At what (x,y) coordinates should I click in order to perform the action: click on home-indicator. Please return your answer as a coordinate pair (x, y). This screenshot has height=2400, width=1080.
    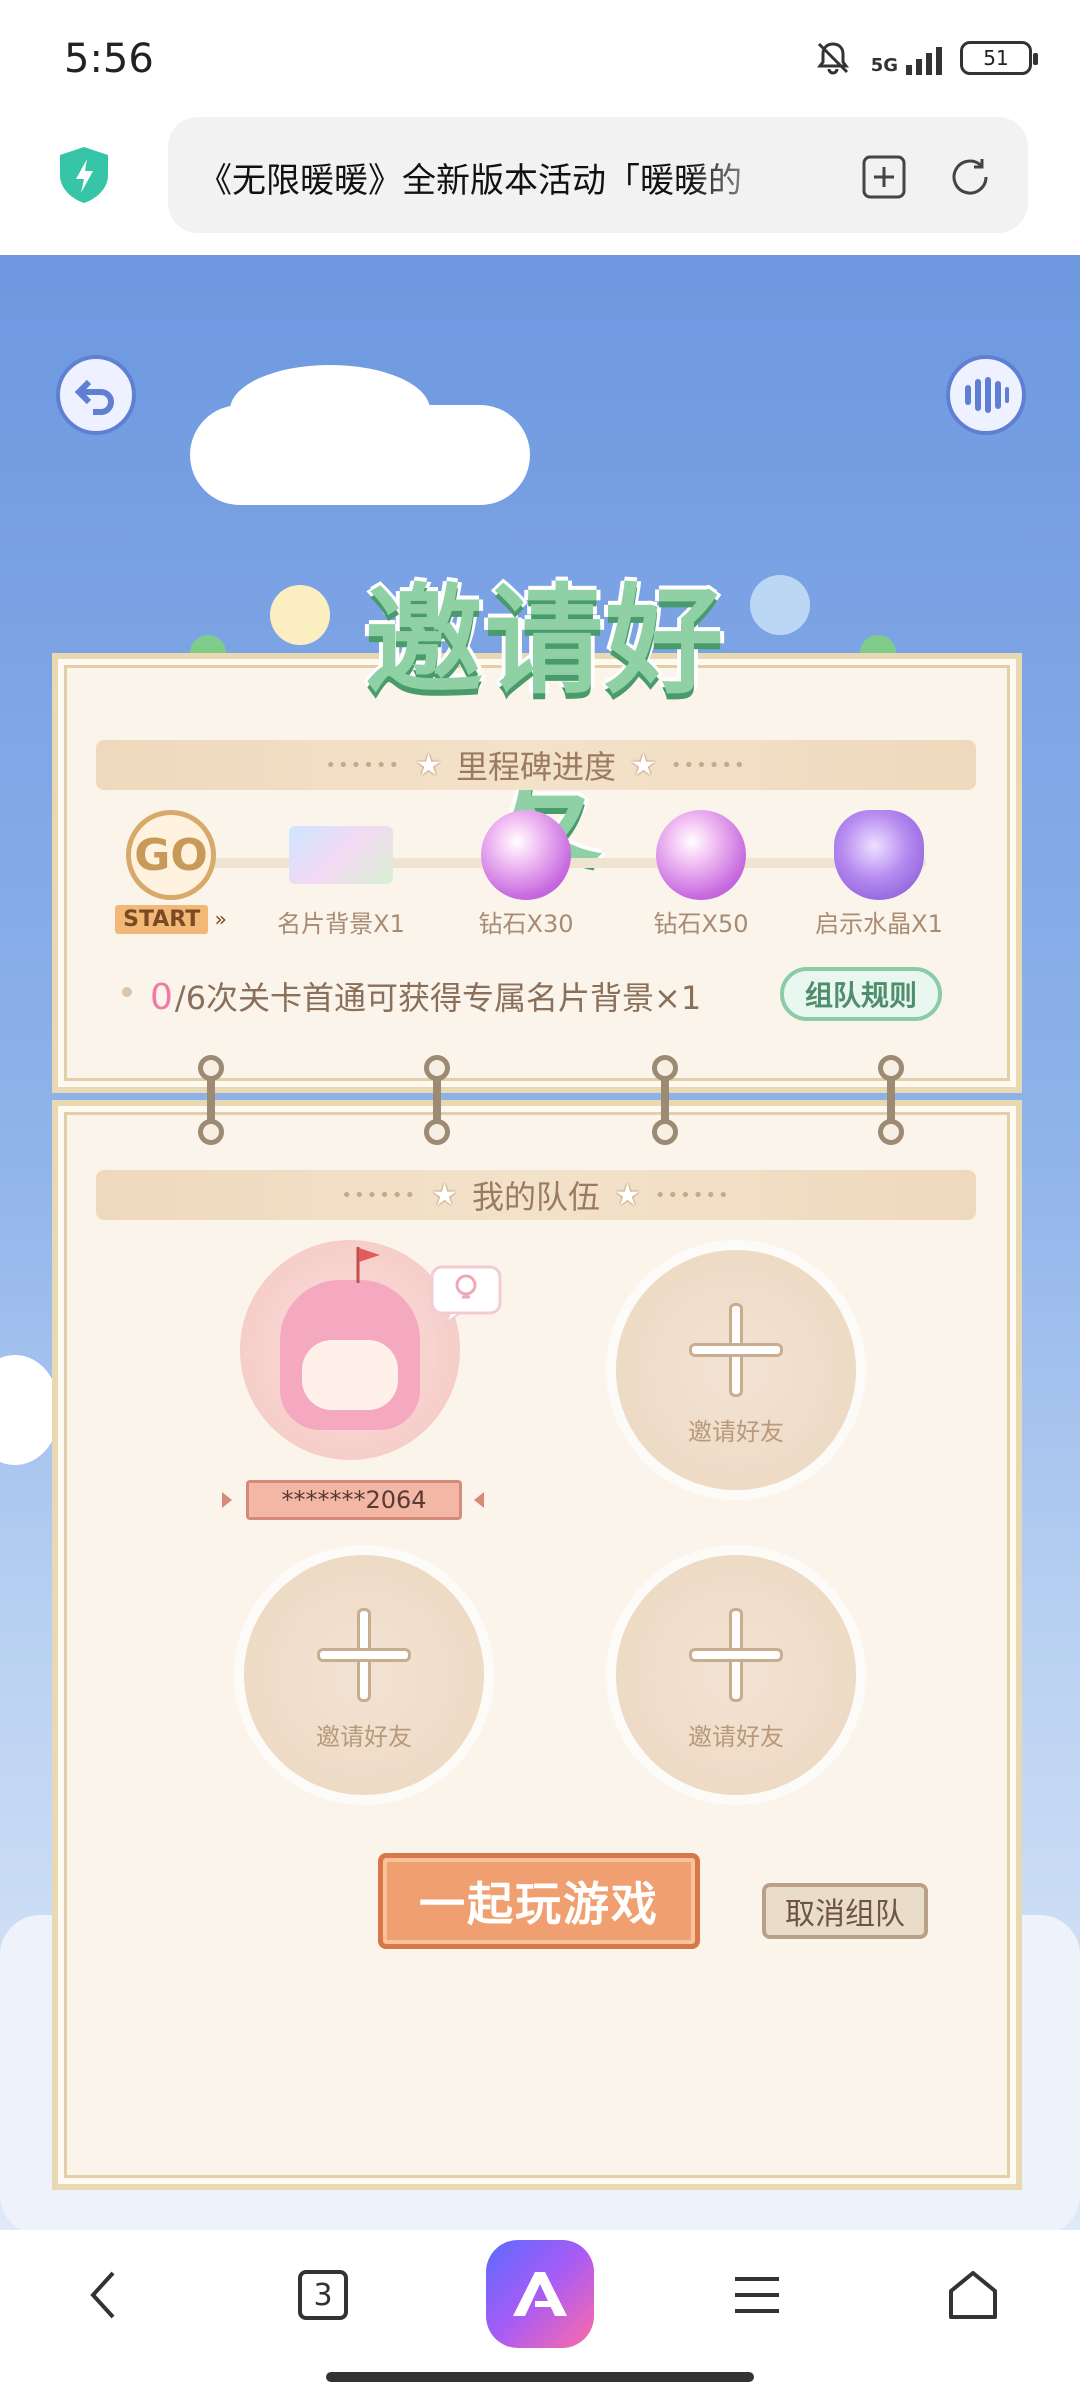
    Looking at the image, I should click on (540, 2377).